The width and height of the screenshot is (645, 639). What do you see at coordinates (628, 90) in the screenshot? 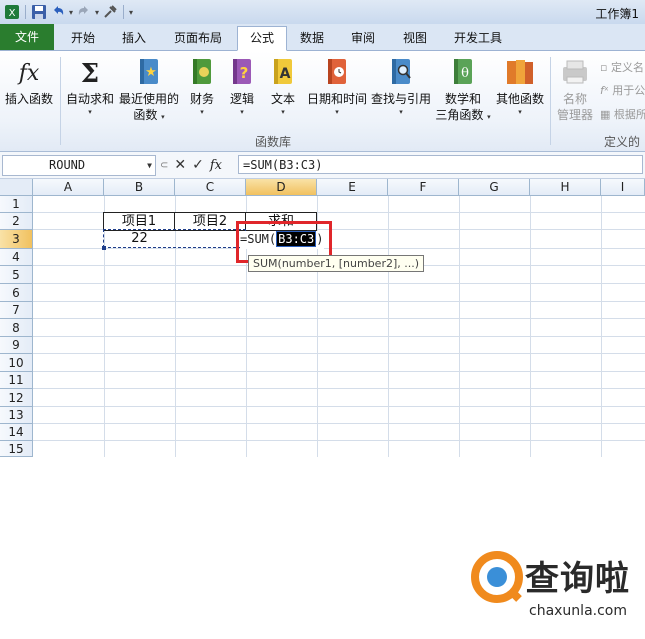
I see `use-in-formula-label: 用于公` at bounding box center [628, 90].